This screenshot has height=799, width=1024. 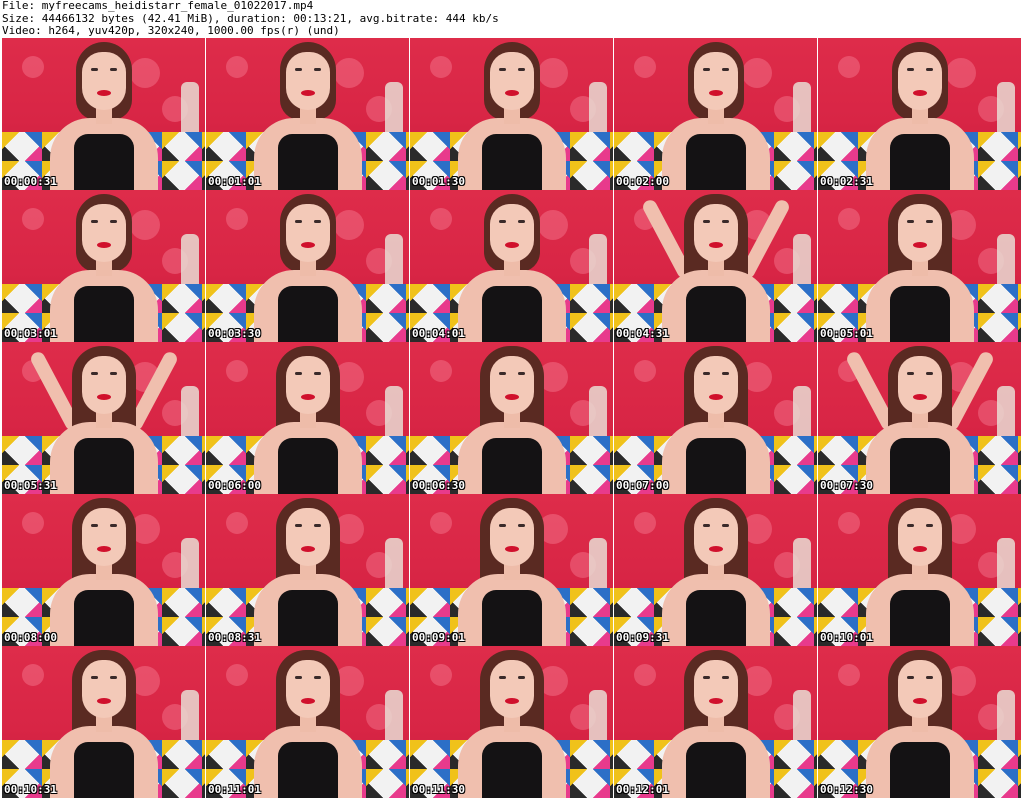 What do you see at coordinates (846, 637) in the screenshot?
I see `thumbnail-timestamp: 00:10:01` at bounding box center [846, 637].